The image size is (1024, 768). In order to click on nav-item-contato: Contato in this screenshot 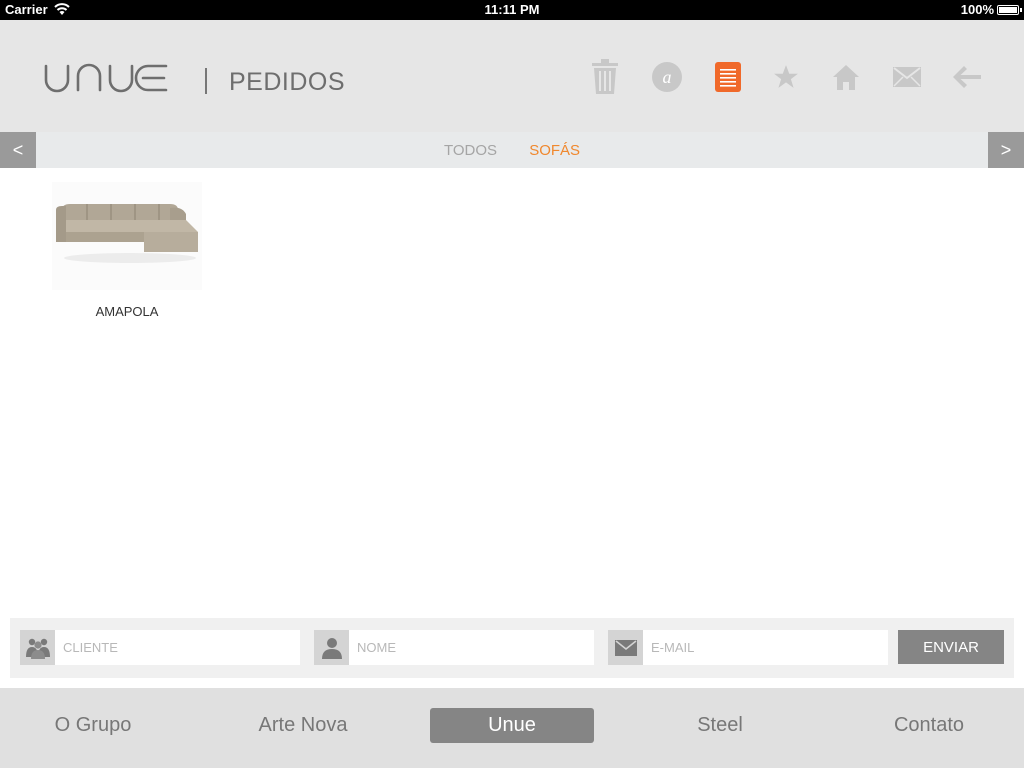, I will do `click(929, 725)`.